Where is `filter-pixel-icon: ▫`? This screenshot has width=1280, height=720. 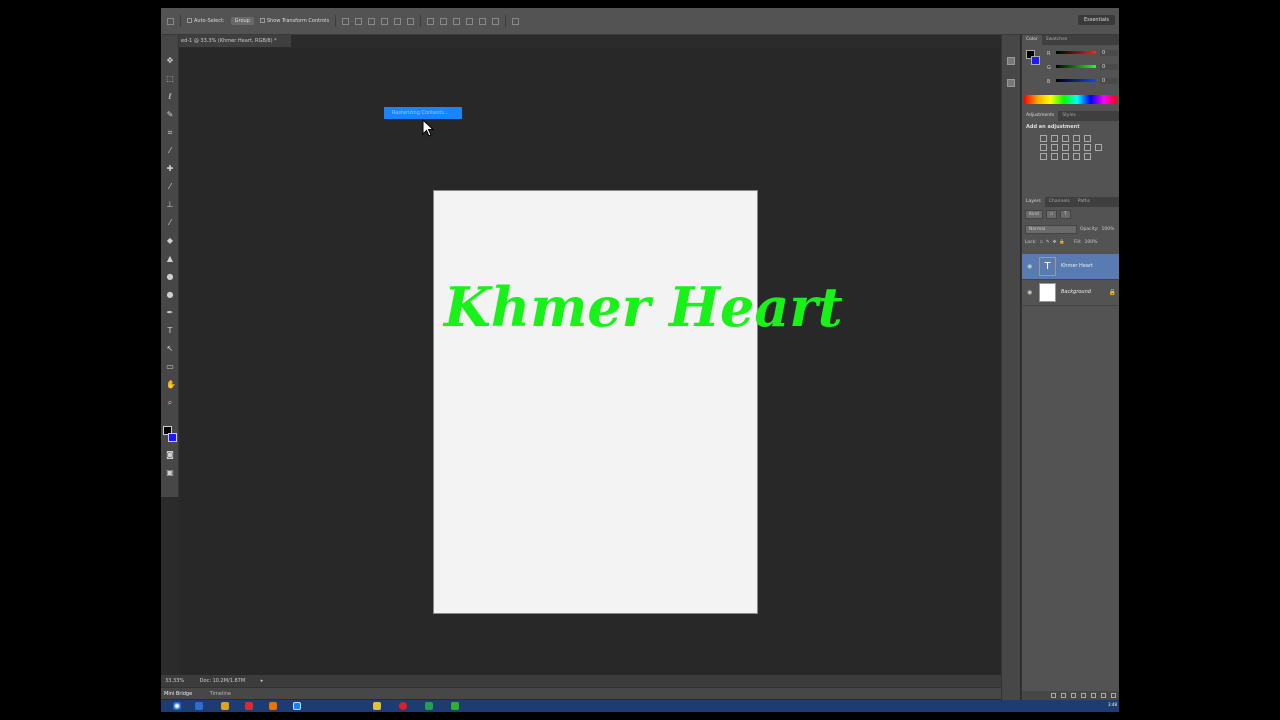
filter-pixel-icon: ▫ is located at coordinates (1051, 214).